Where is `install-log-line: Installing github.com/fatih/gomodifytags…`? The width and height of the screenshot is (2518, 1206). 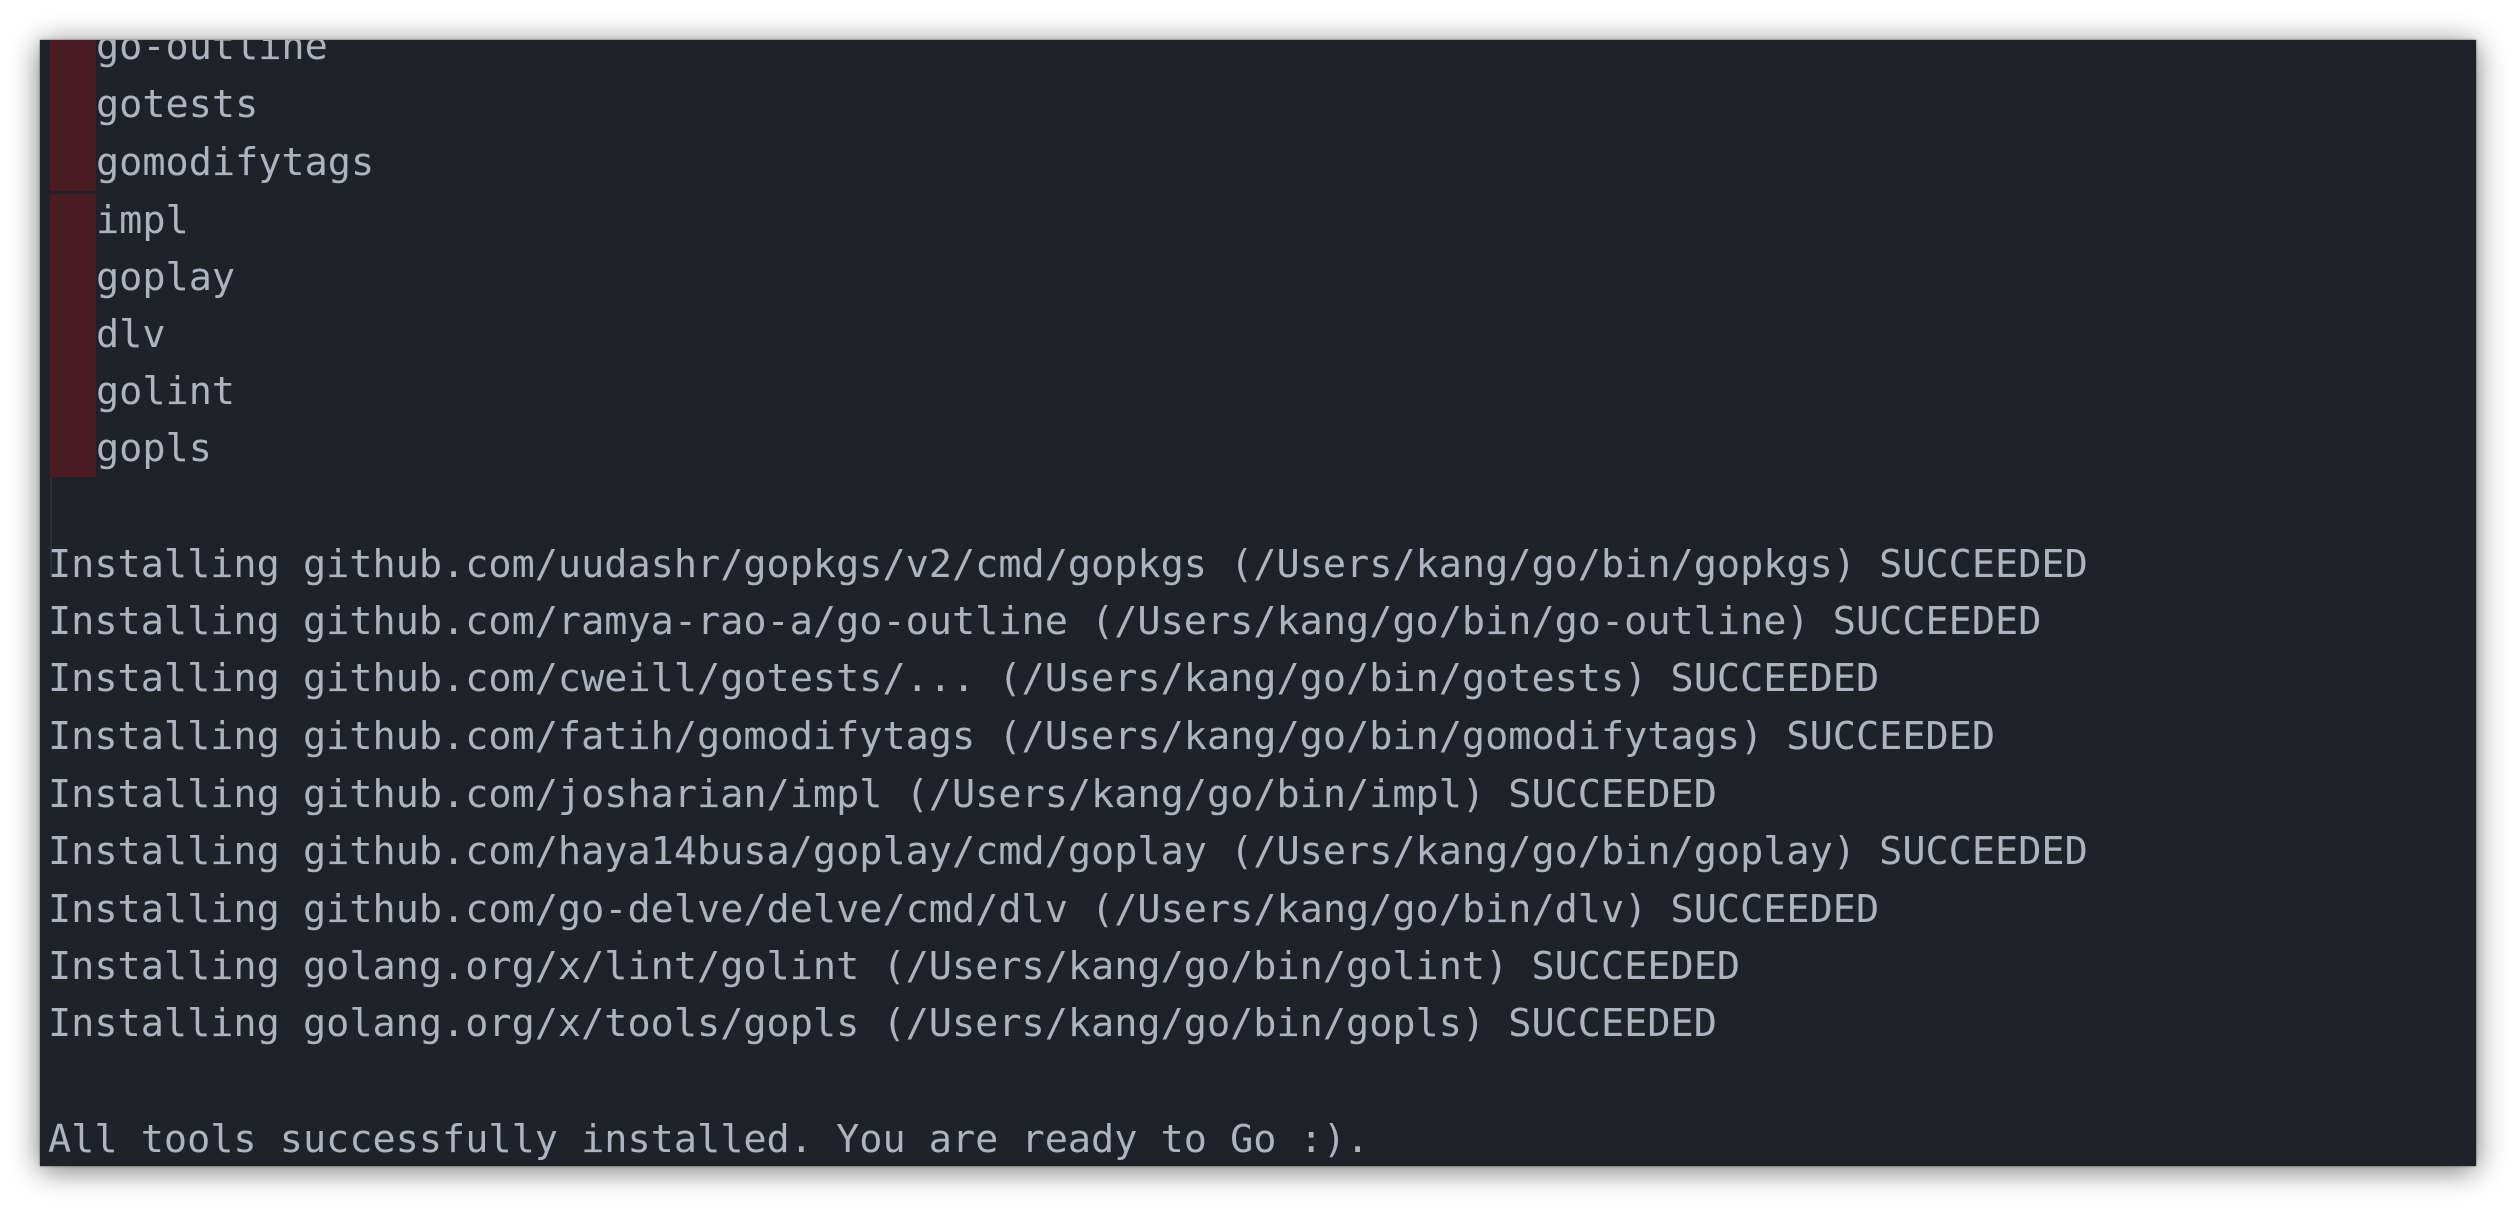
install-log-line: Installing github.com/fatih/gomodifytags… is located at coordinates (1022, 736).